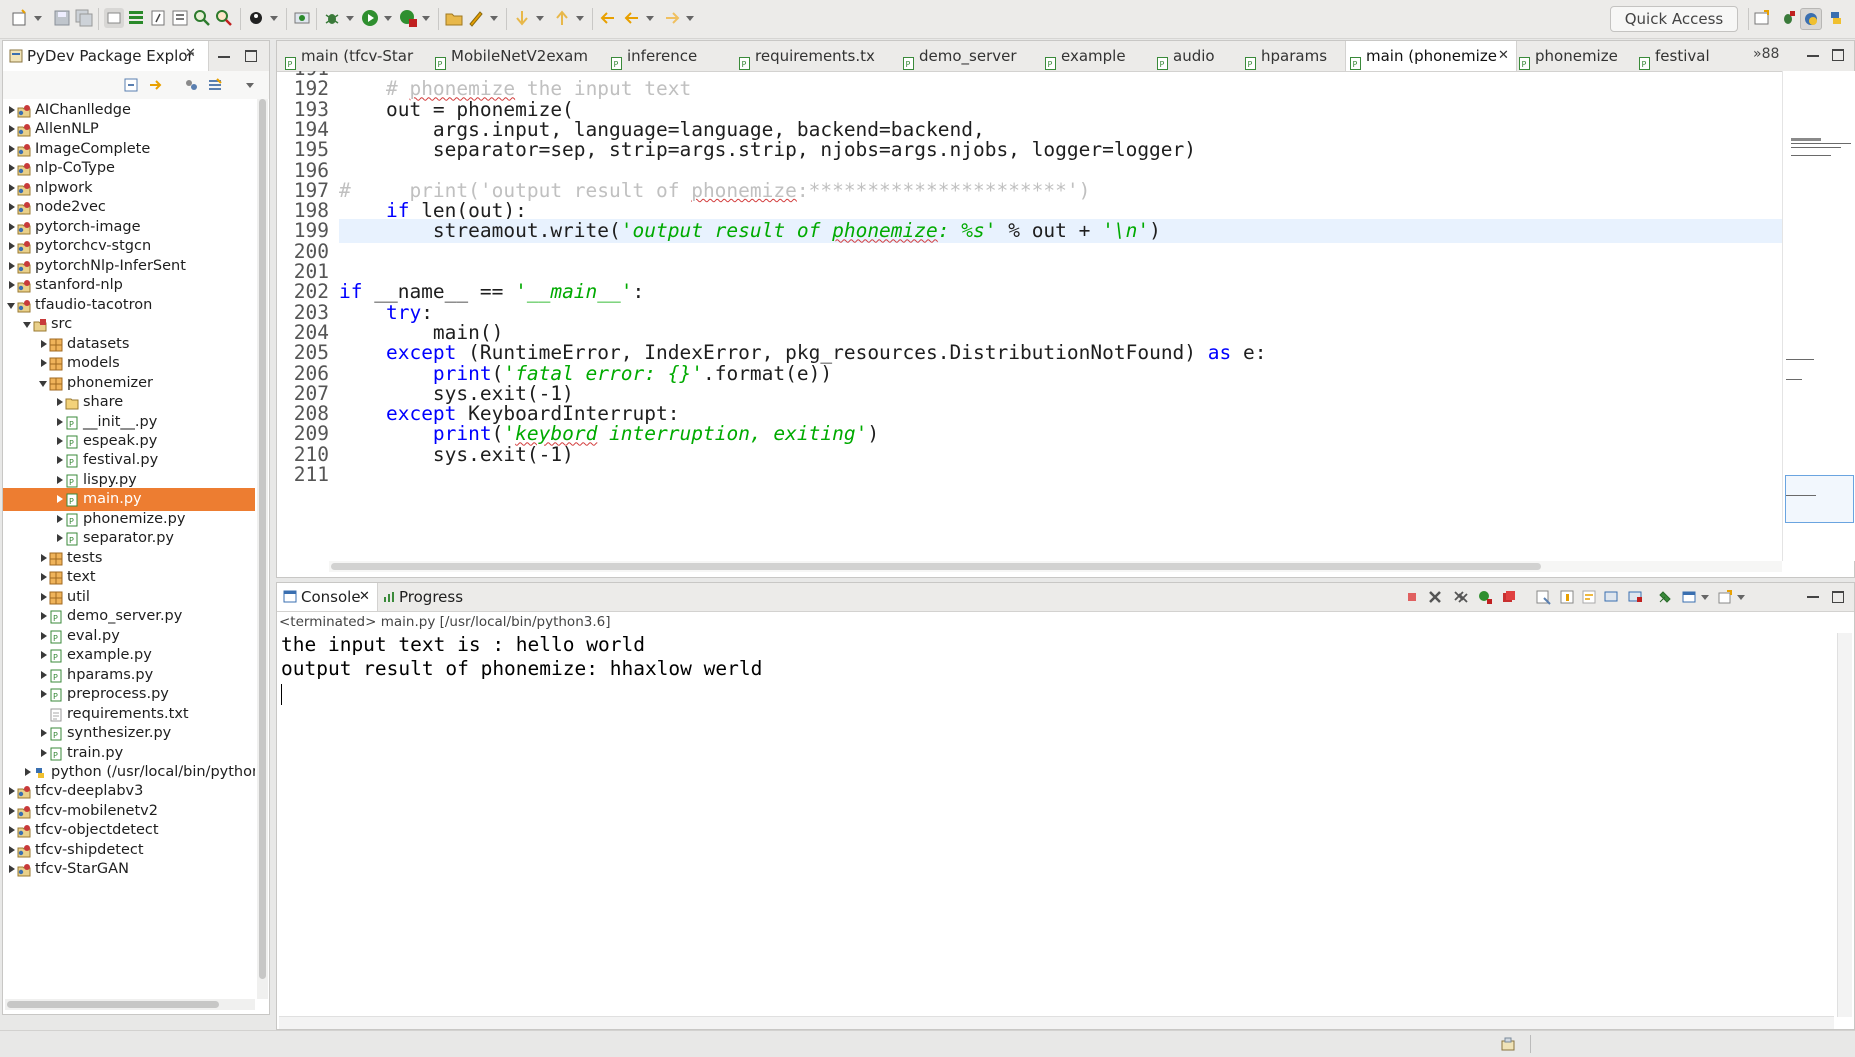  I want to click on editor-maximize-icon, so click(1838, 55).